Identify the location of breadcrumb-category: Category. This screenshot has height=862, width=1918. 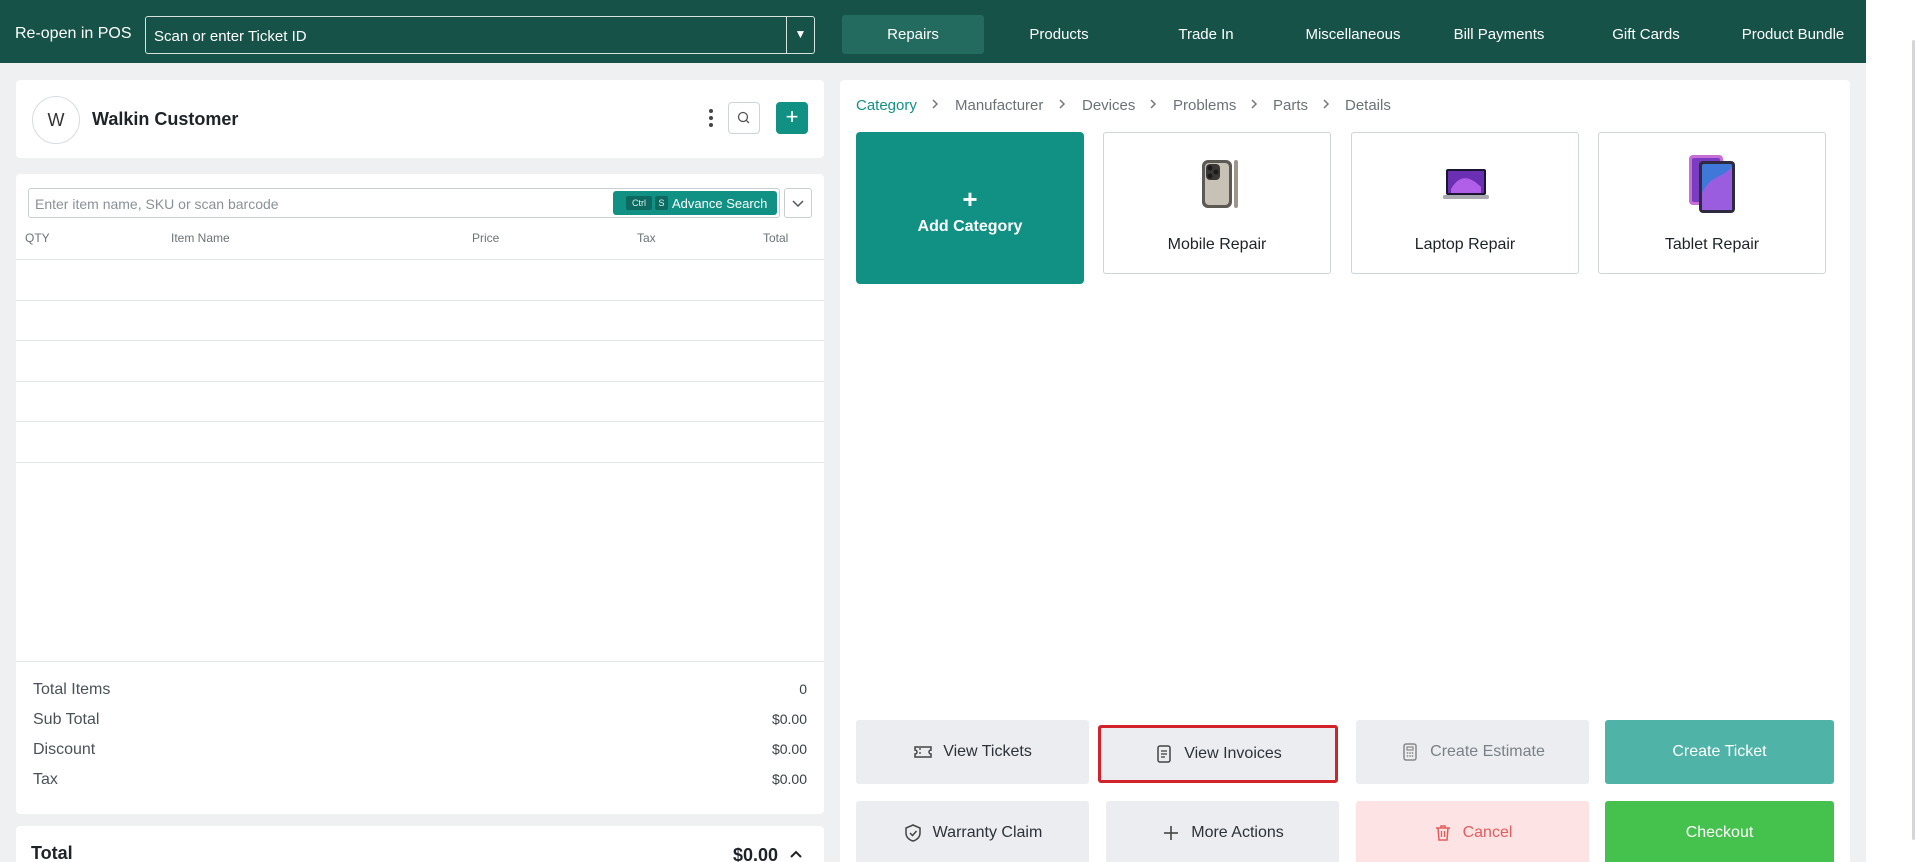
(886, 105).